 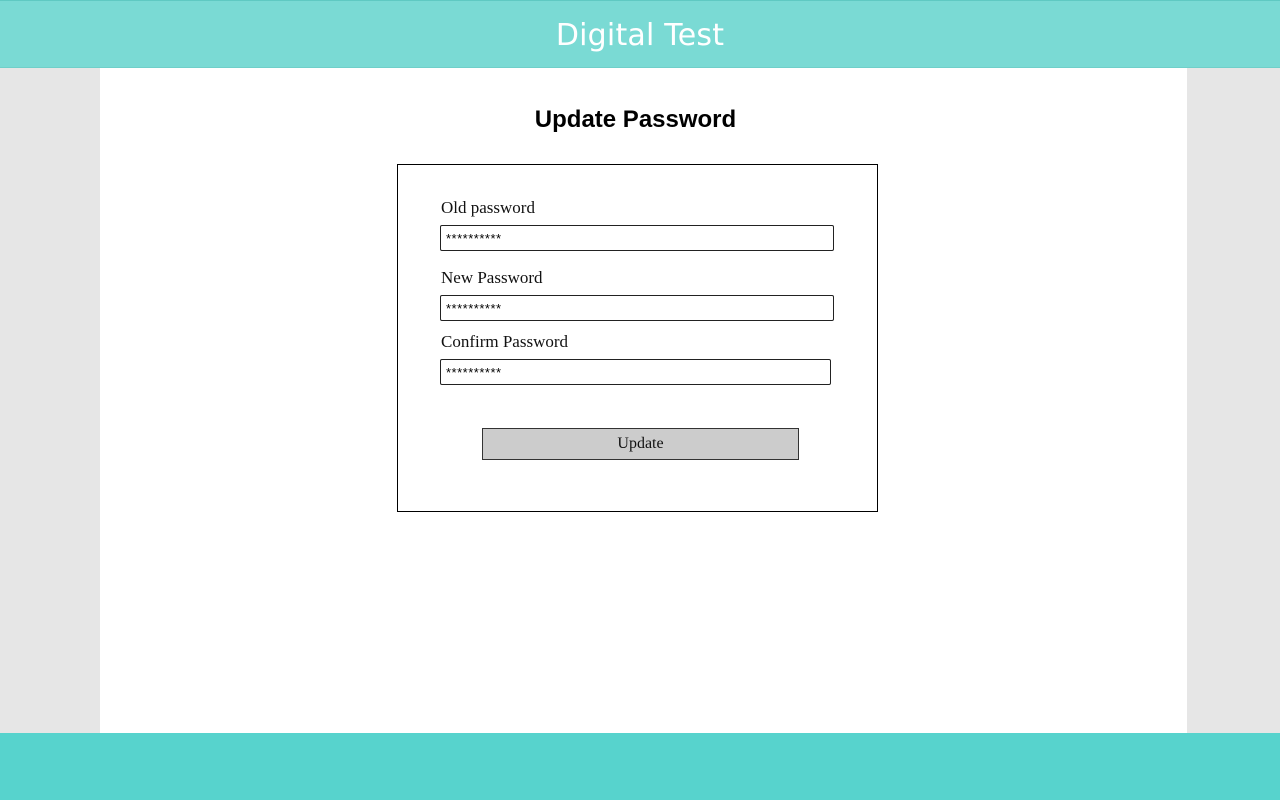 I want to click on old-password-label: Old password, so click(x=488, y=207).